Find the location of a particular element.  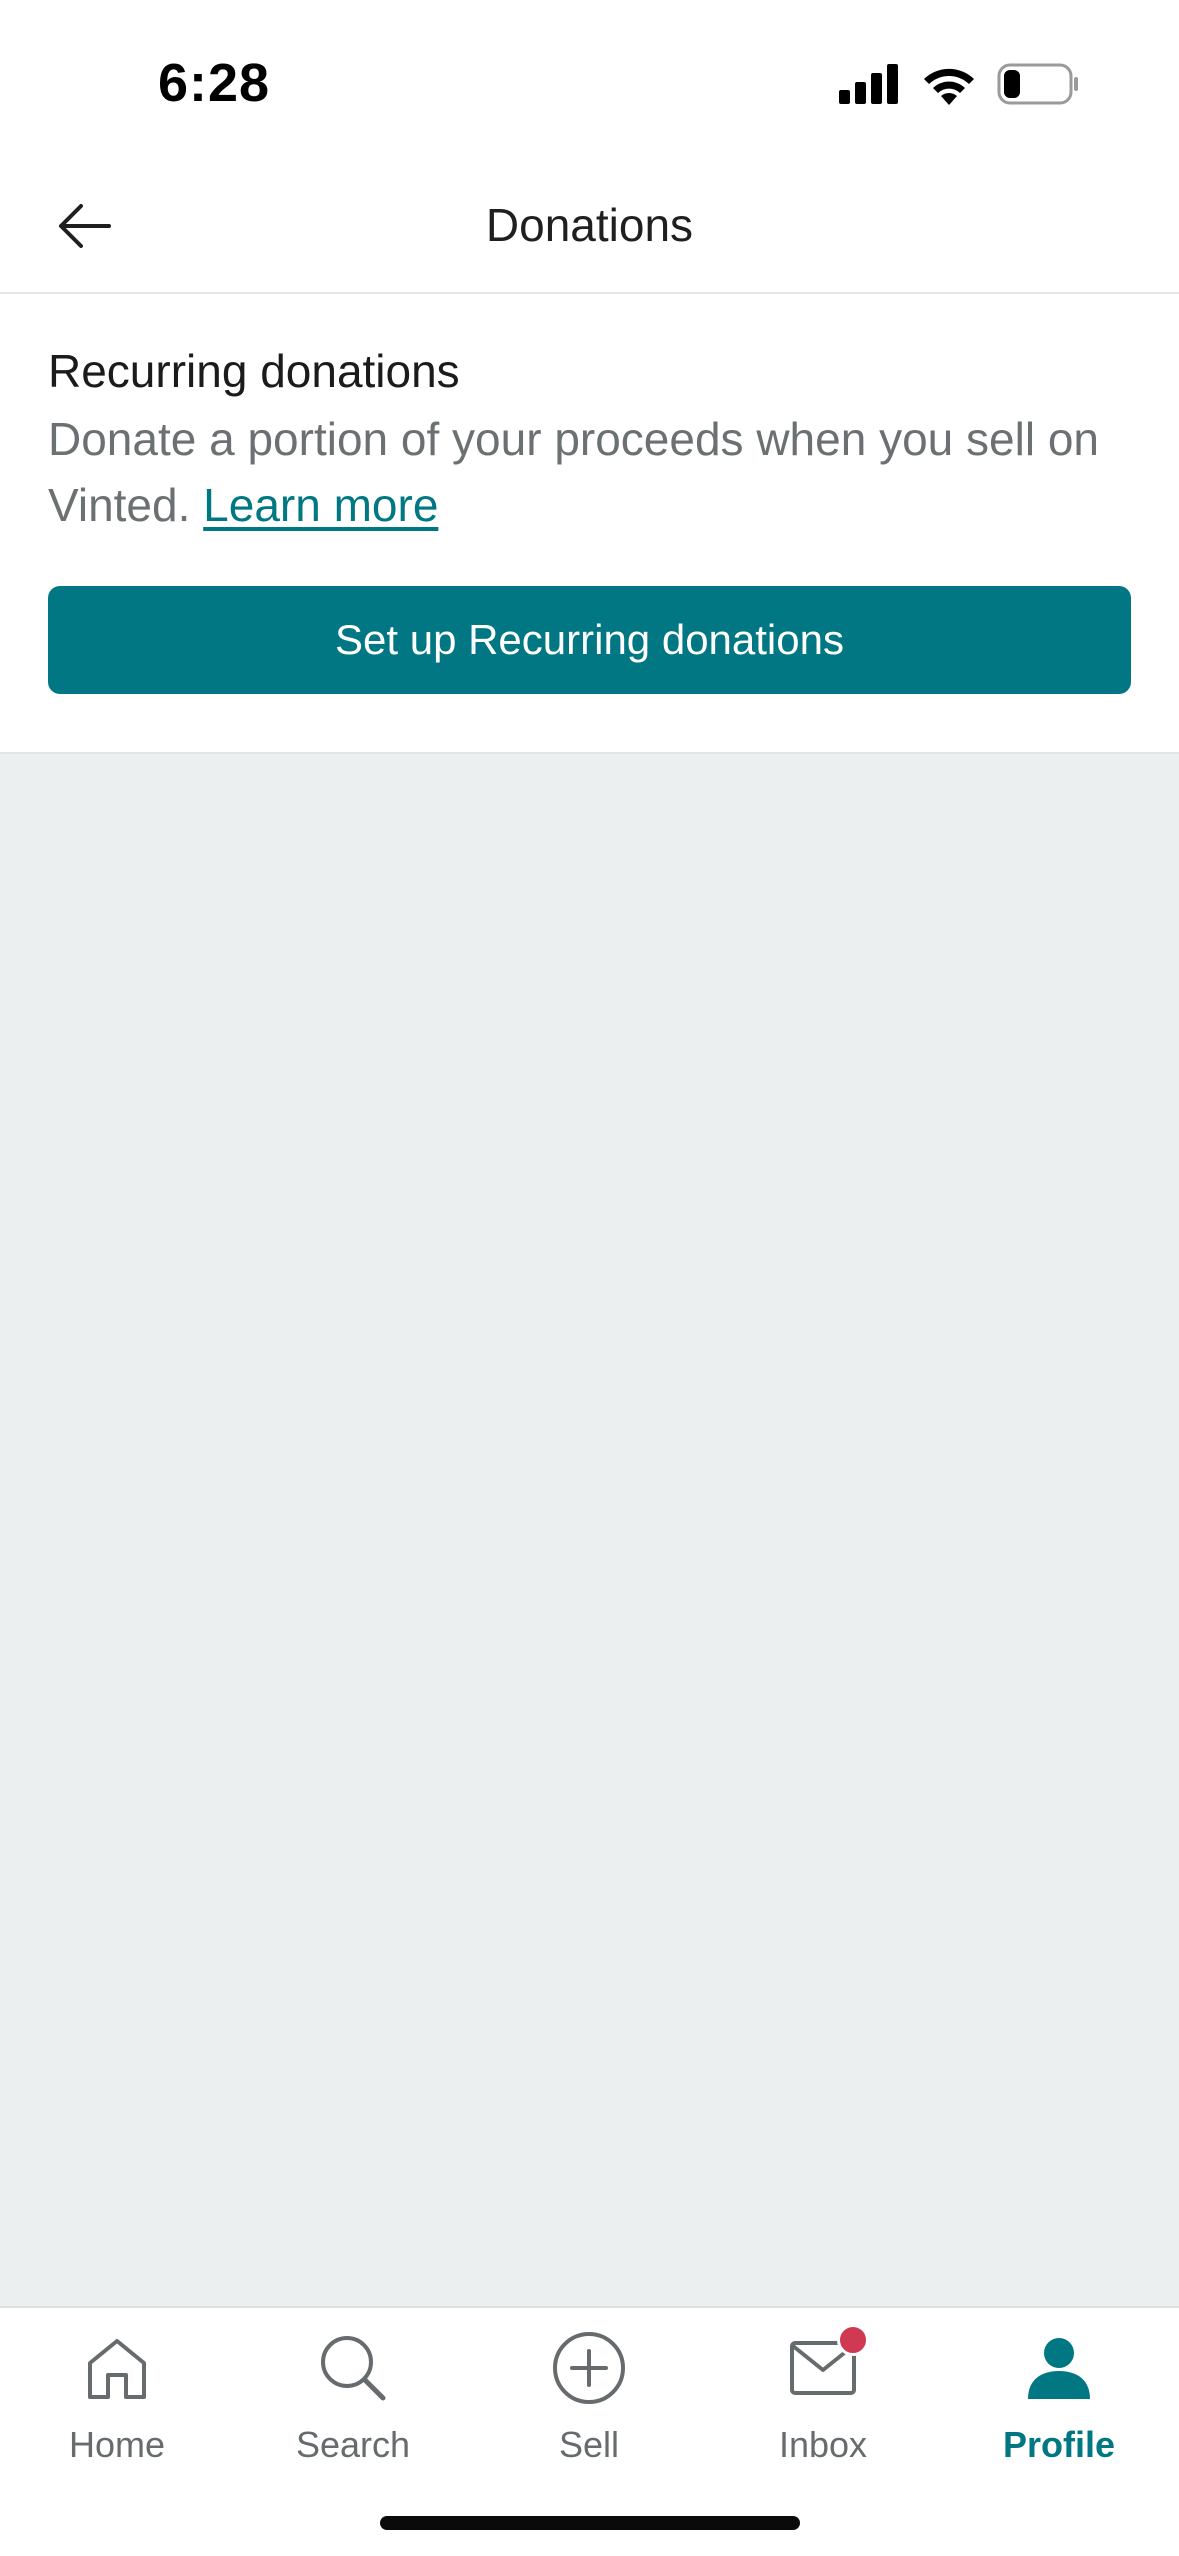

mail-icon is located at coordinates (825, 2367).